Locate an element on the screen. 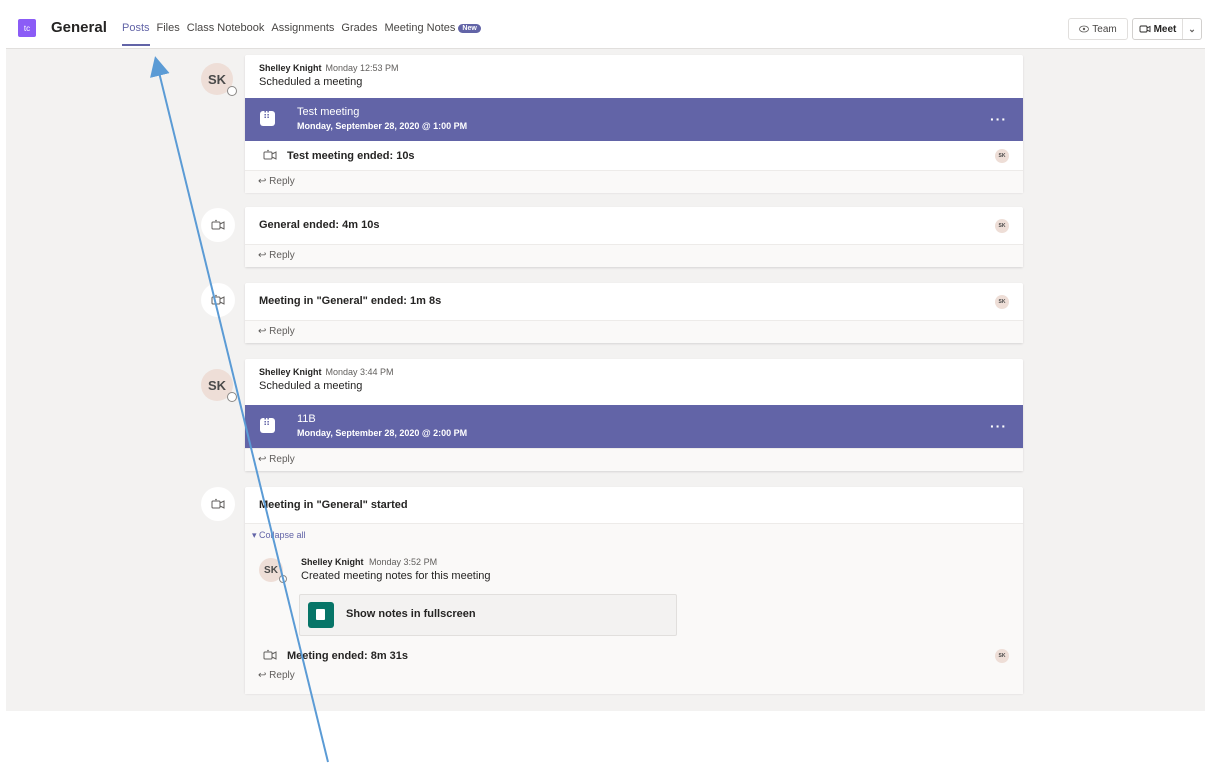 The height and width of the screenshot is (767, 1205). post-author-line: Shelley Knight Monday 3:44 PM is located at coordinates (326, 372).